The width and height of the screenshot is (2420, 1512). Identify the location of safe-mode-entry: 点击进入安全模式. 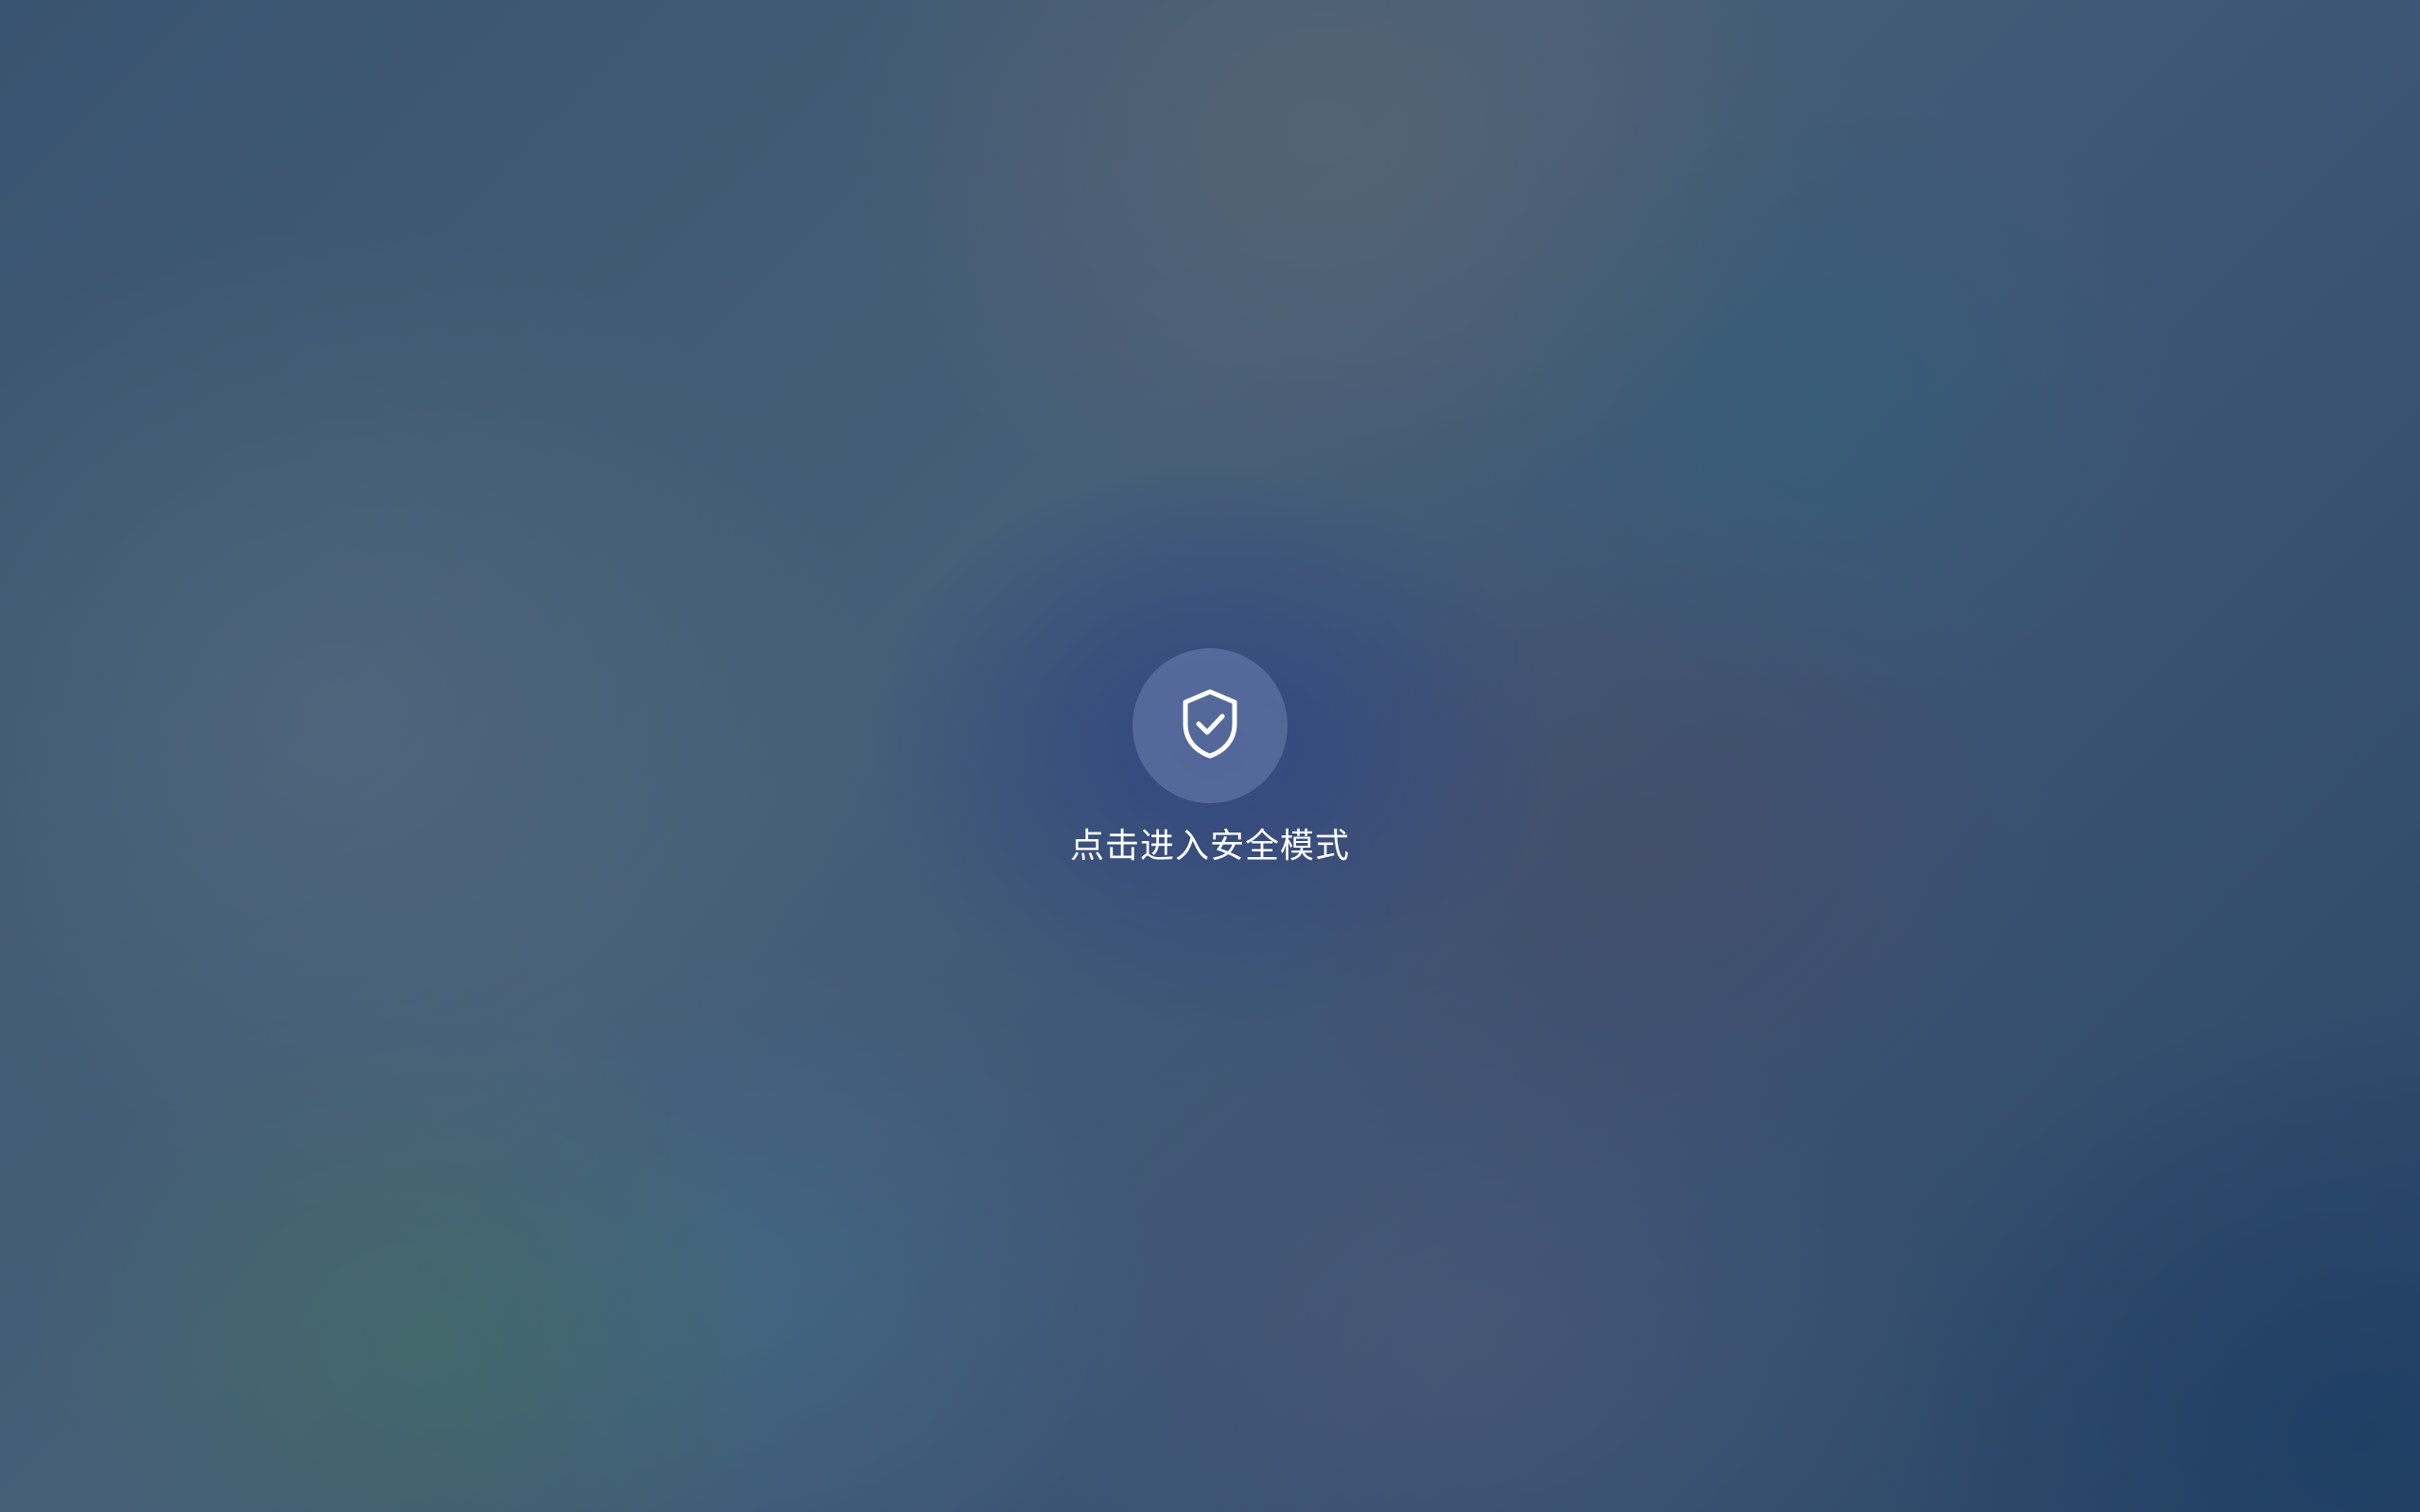
(1210, 758).